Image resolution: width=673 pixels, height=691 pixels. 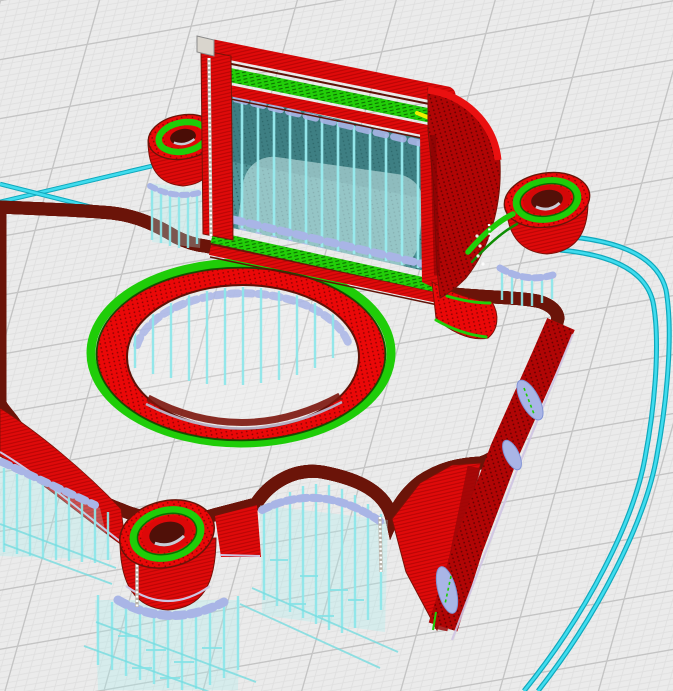 I want to click on dome-left-shade, so click(x=435, y=205).